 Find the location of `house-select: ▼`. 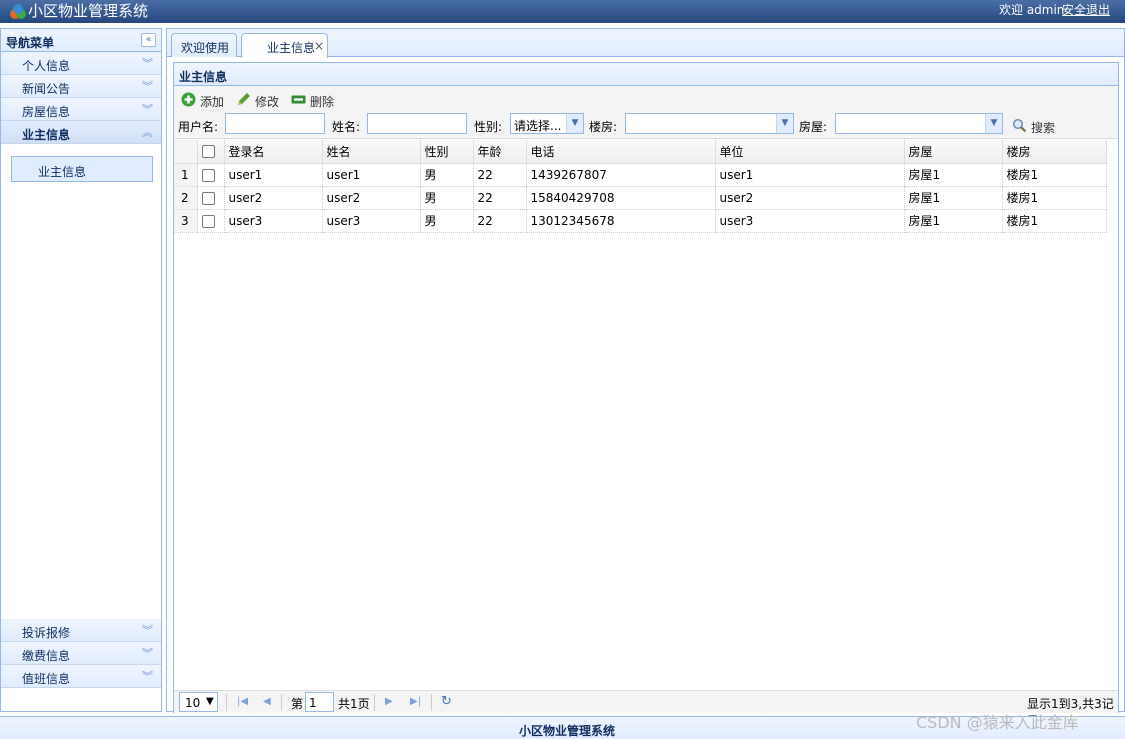

house-select: ▼ is located at coordinates (919, 123).